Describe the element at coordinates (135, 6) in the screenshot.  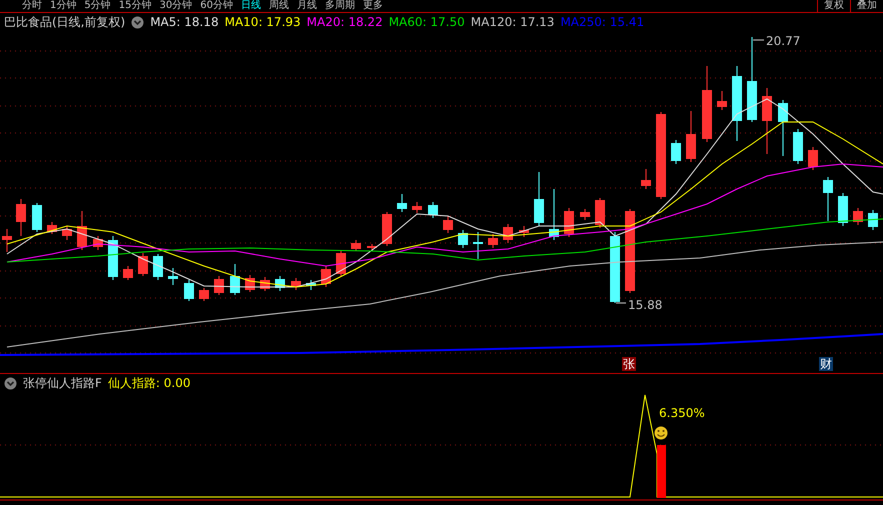
I see `period-tab: 15分钟` at that location.